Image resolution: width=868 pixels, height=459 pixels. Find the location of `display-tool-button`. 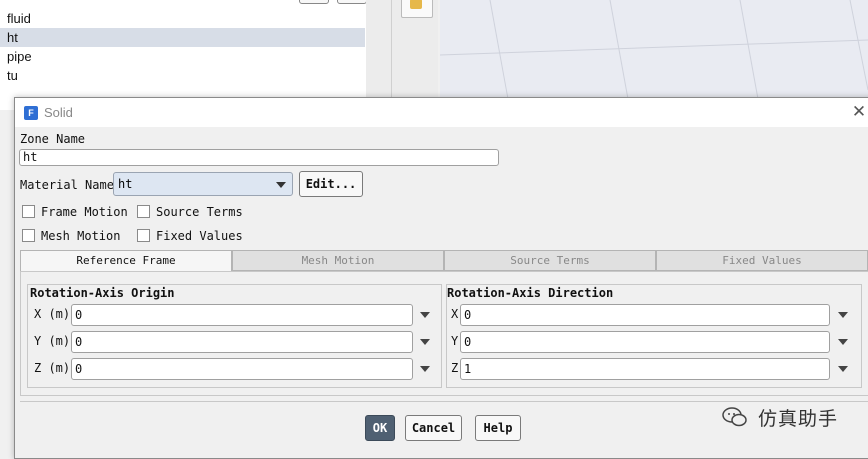

display-tool-button is located at coordinates (417, 9).